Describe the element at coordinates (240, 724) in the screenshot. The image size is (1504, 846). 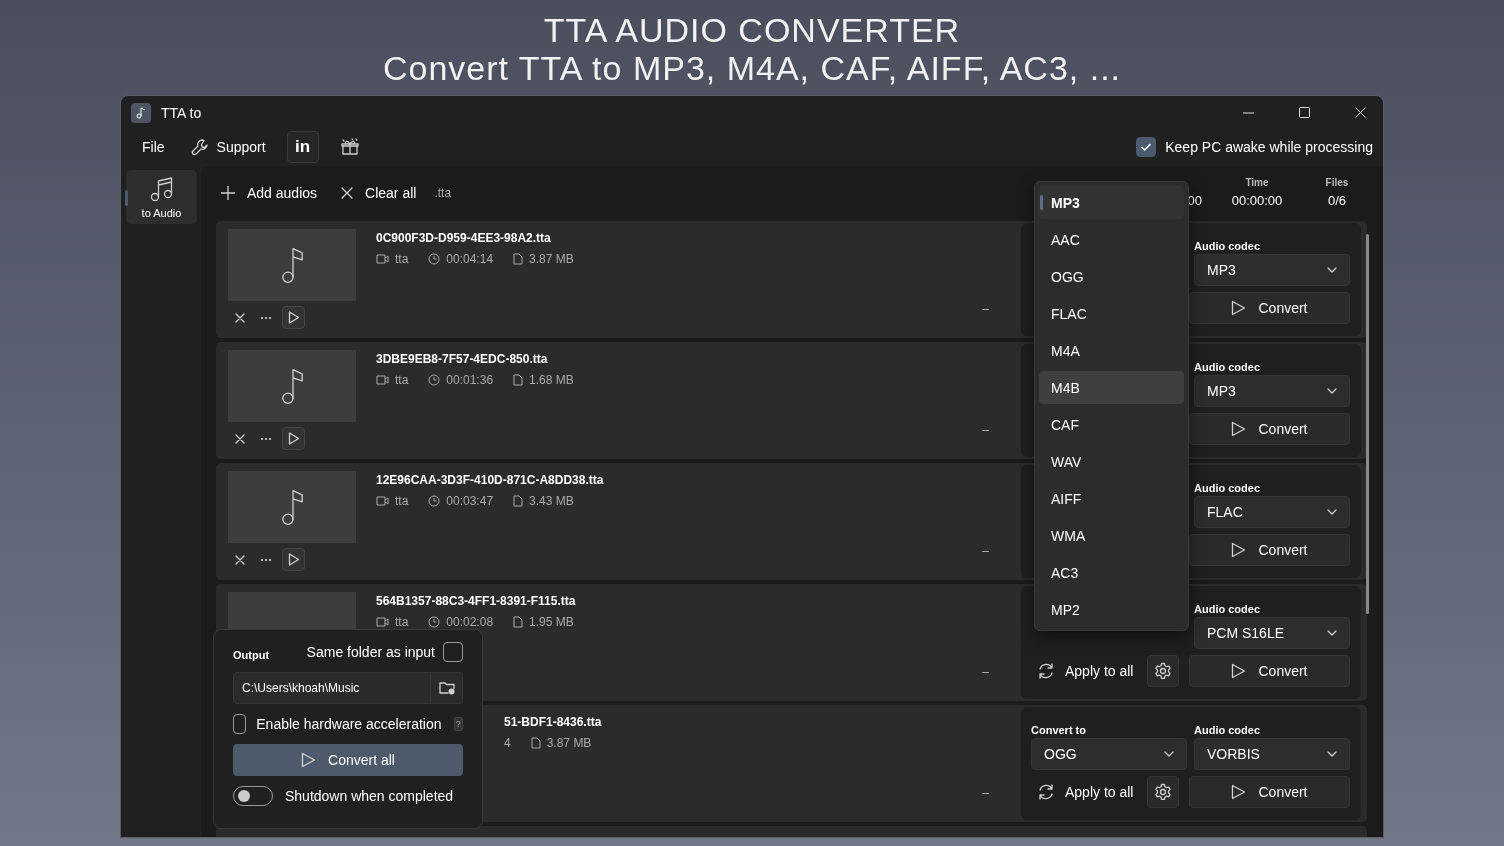
I see `hardware-acceleration-checkbox` at that location.